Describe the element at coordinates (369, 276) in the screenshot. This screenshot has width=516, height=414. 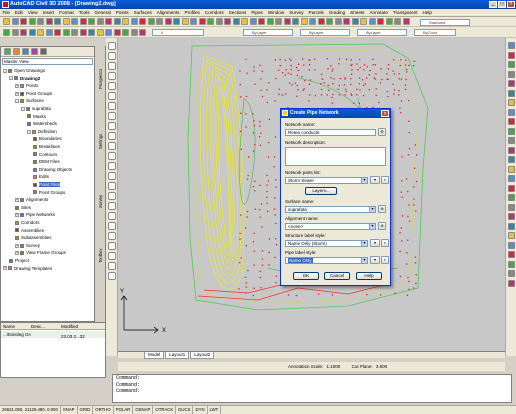
I see `help-button: Help` at that location.